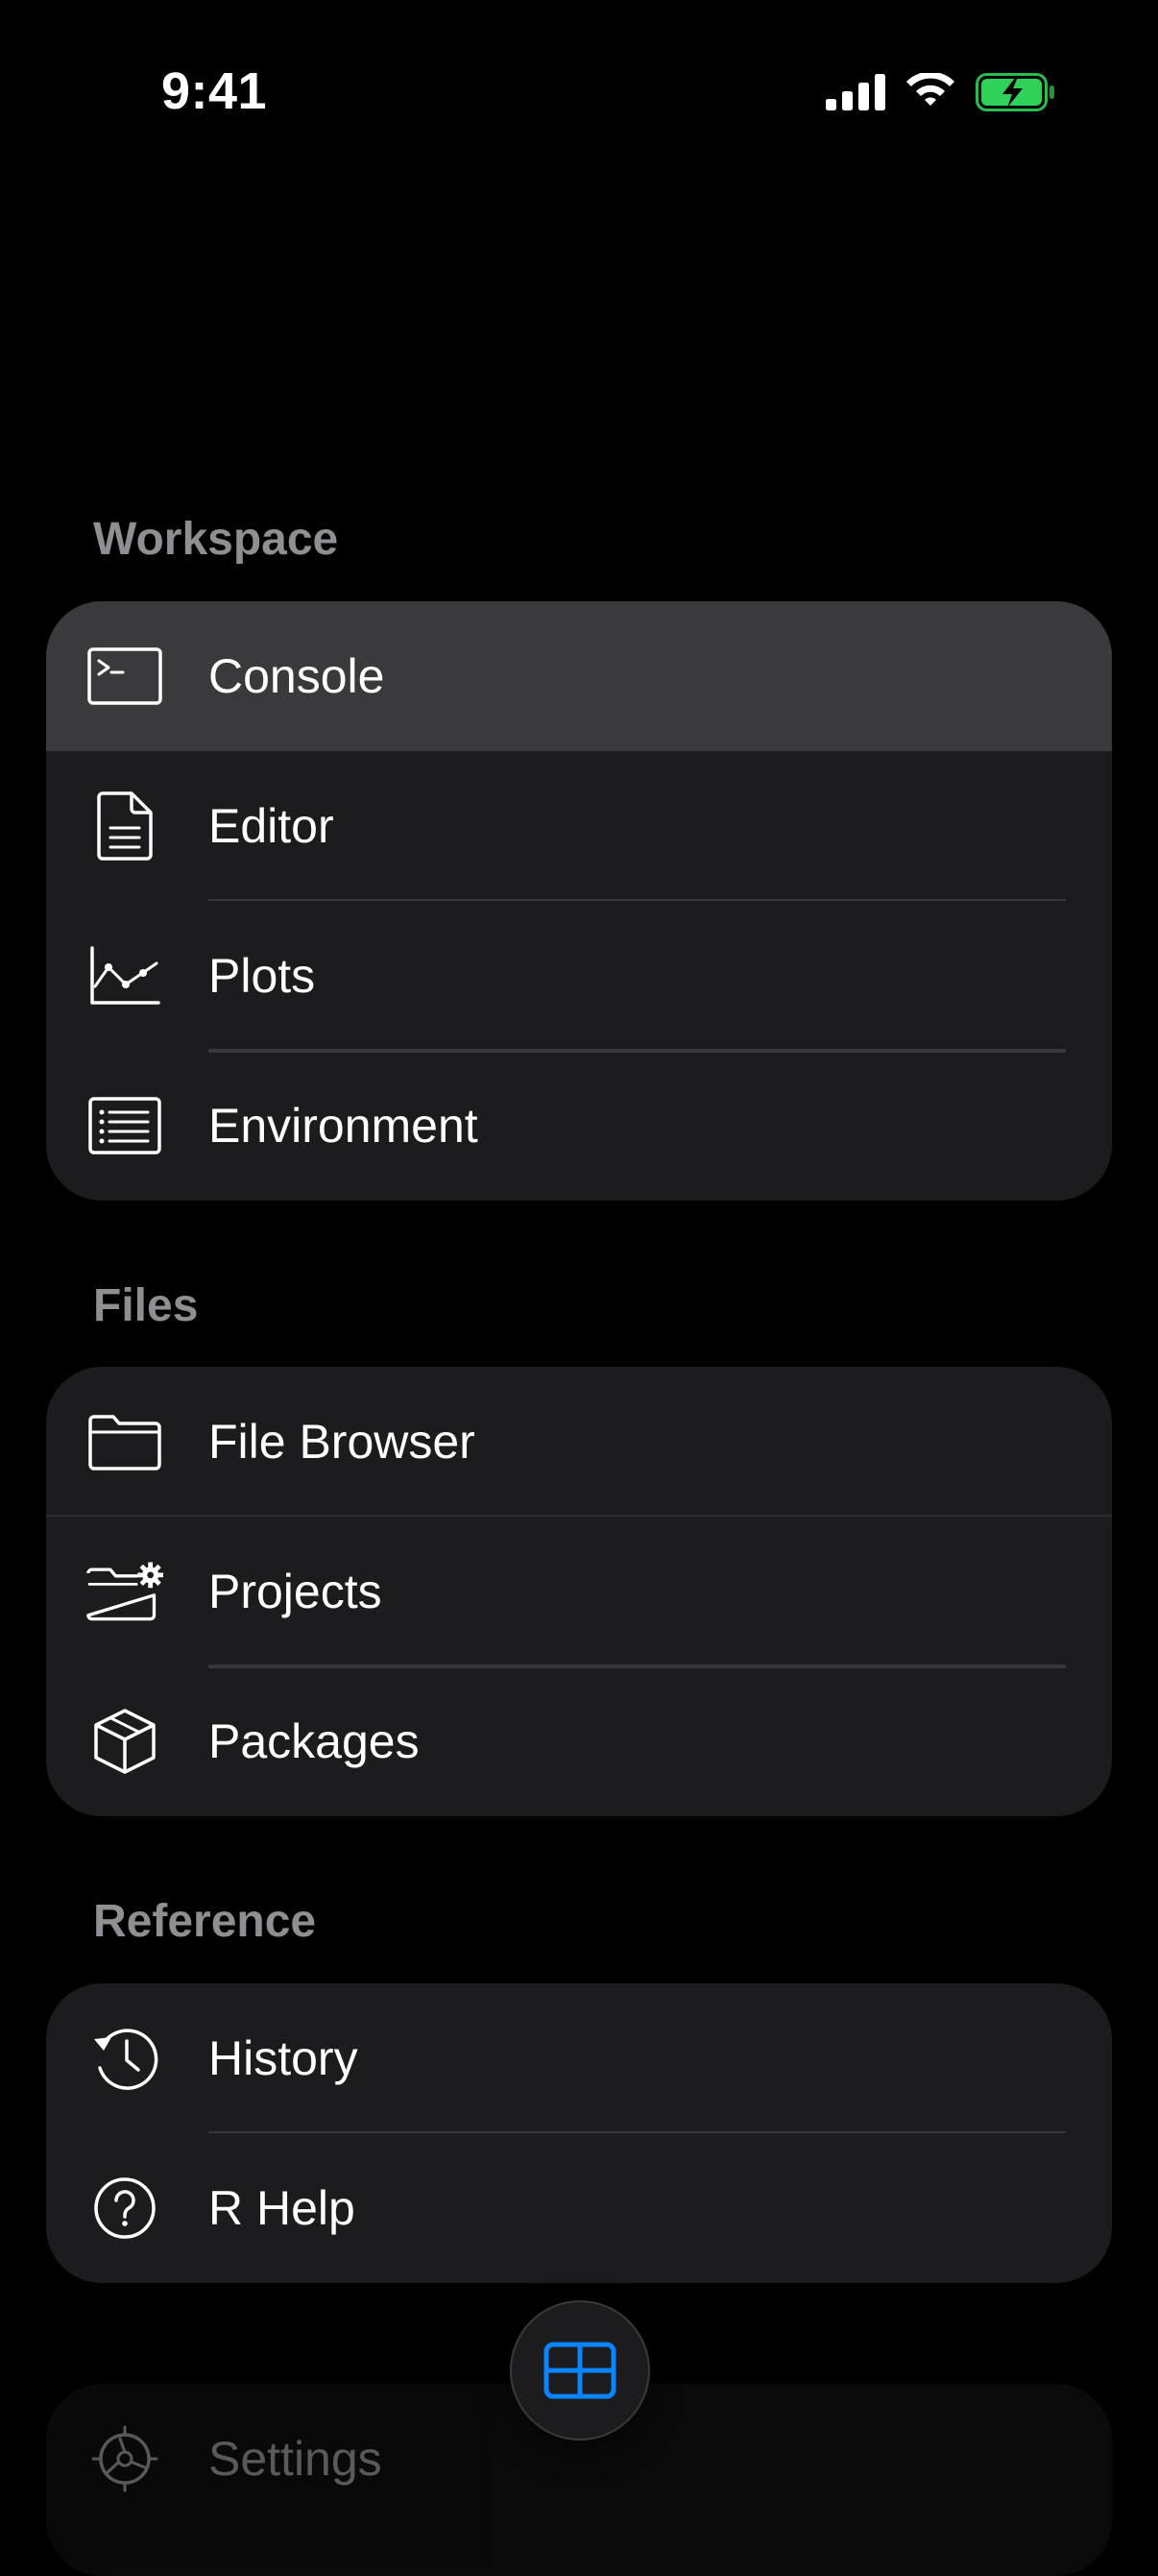 This screenshot has height=2576, width=1158. What do you see at coordinates (205, 1921) in the screenshot?
I see `section-title-reference: Reference` at bounding box center [205, 1921].